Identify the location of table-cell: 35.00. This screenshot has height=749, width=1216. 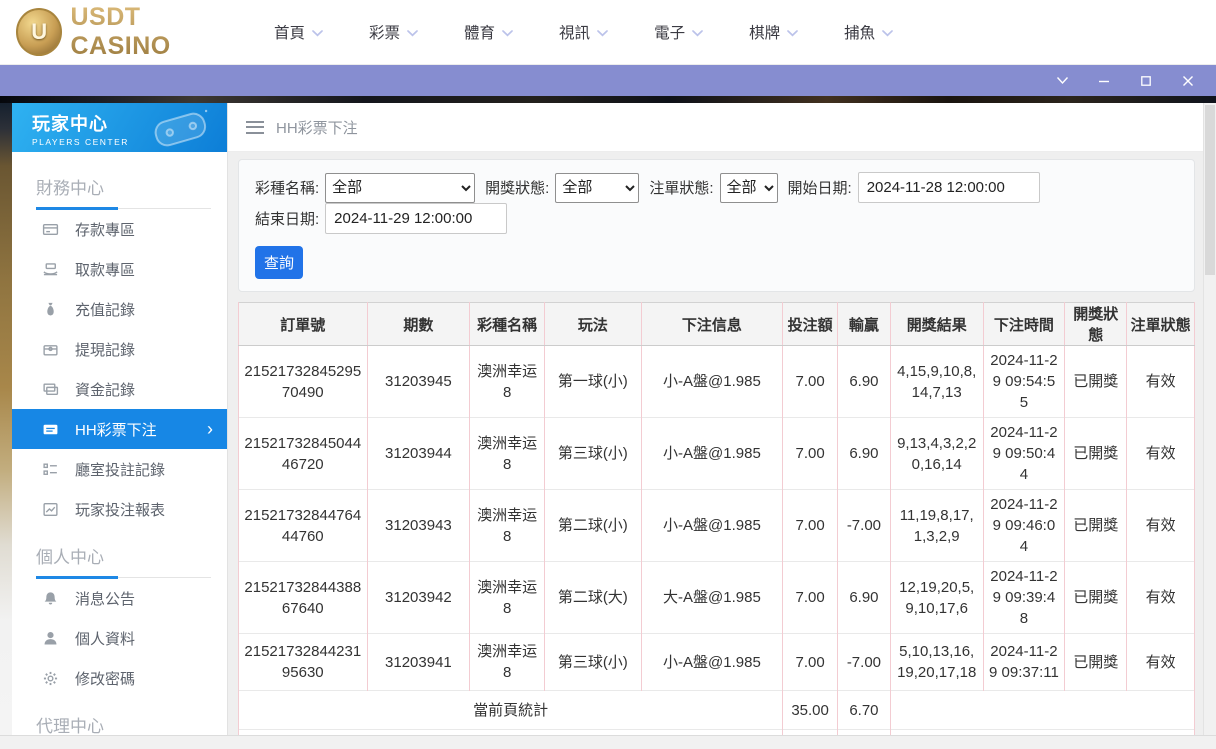
(810, 710).